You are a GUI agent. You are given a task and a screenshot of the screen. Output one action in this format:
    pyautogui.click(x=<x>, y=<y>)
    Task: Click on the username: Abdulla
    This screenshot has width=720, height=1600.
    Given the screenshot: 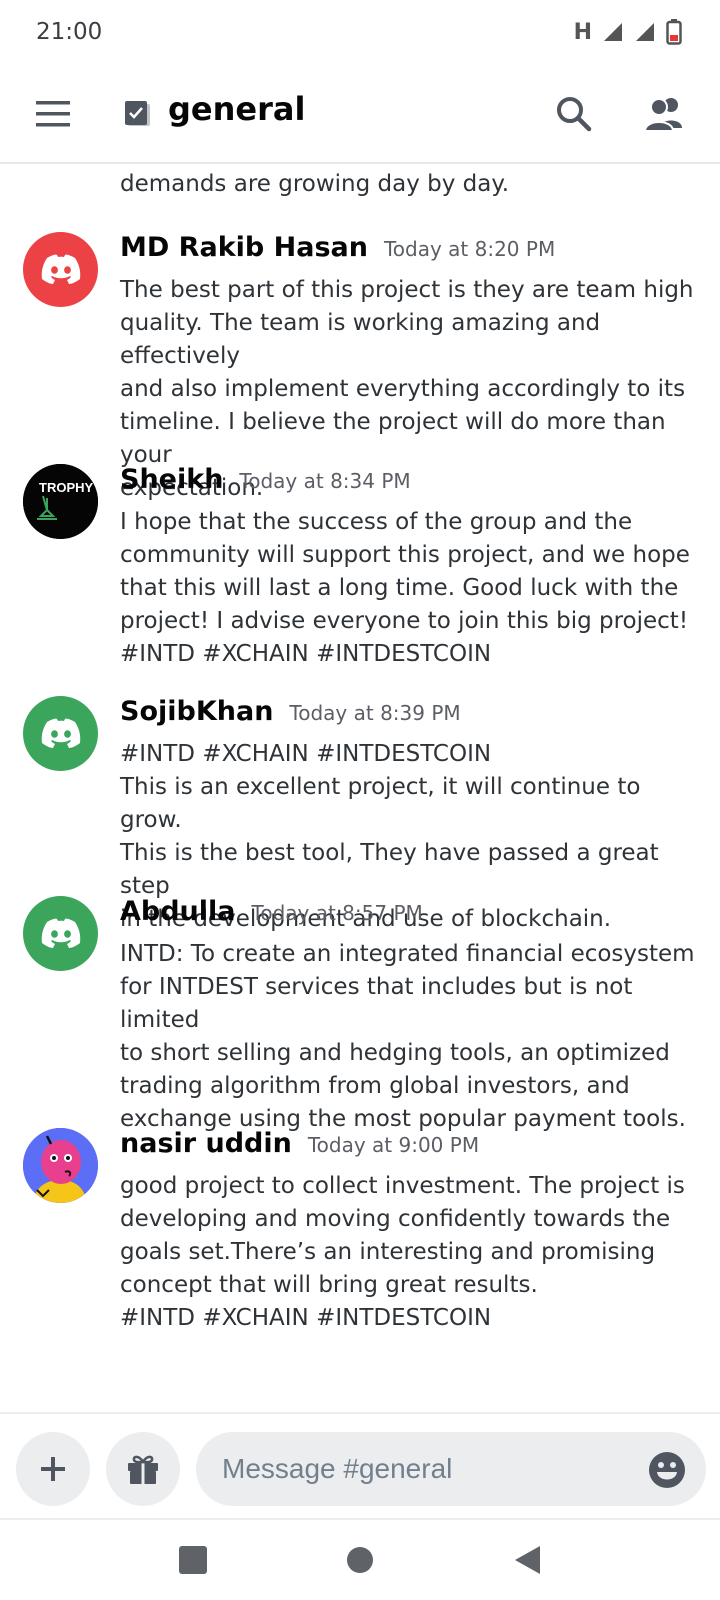 What is the action you would take?
    pyautogui.click(x=178, y=911)
    